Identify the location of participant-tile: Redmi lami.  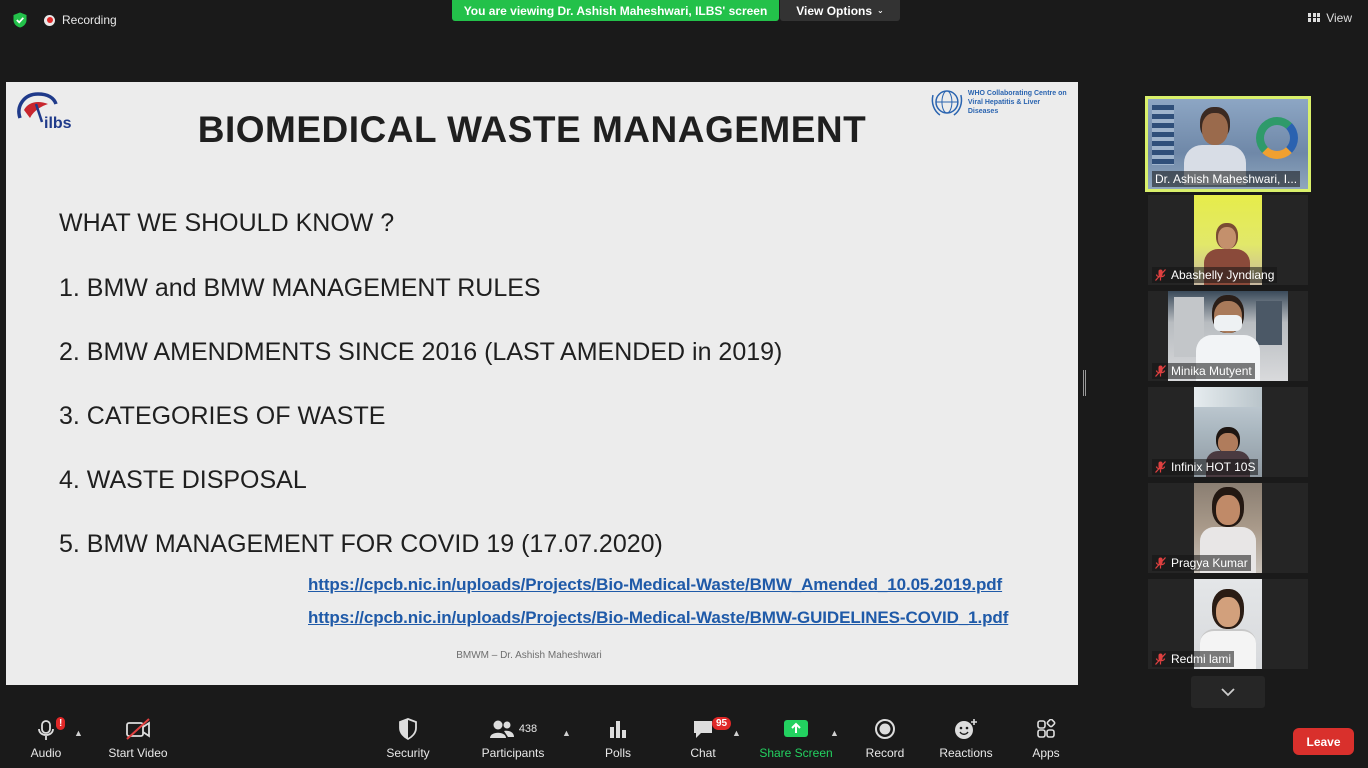
(1228, 624).